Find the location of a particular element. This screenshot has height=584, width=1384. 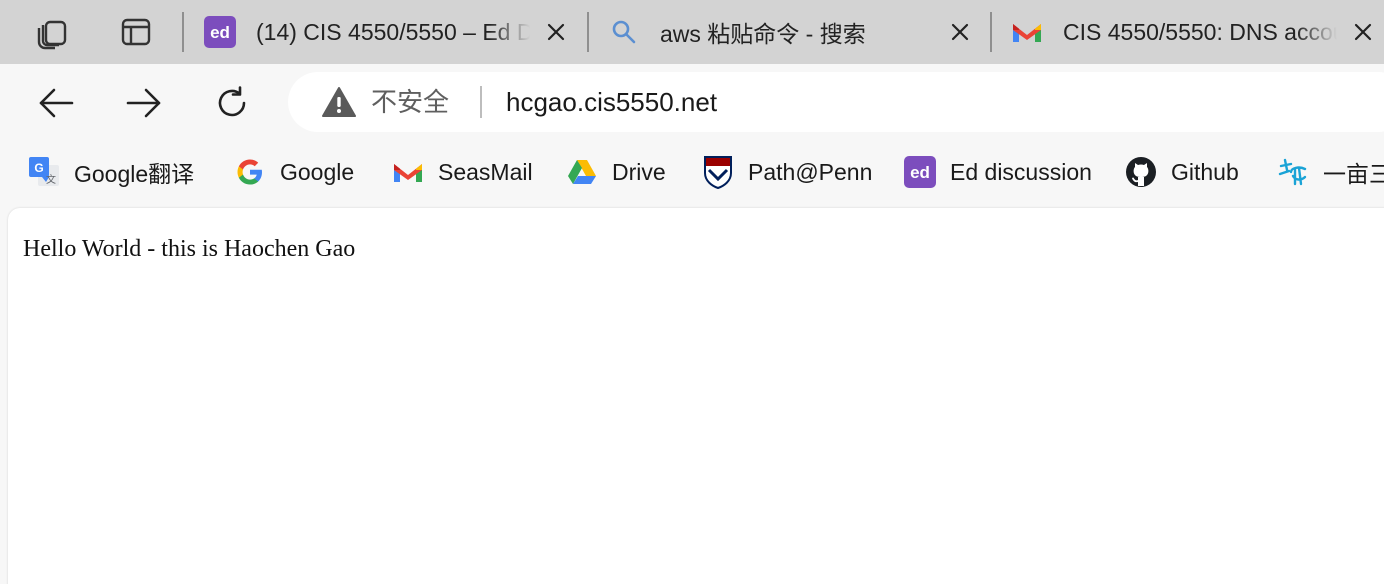

bookmark-google: Google is located at coordinates (294, 172).